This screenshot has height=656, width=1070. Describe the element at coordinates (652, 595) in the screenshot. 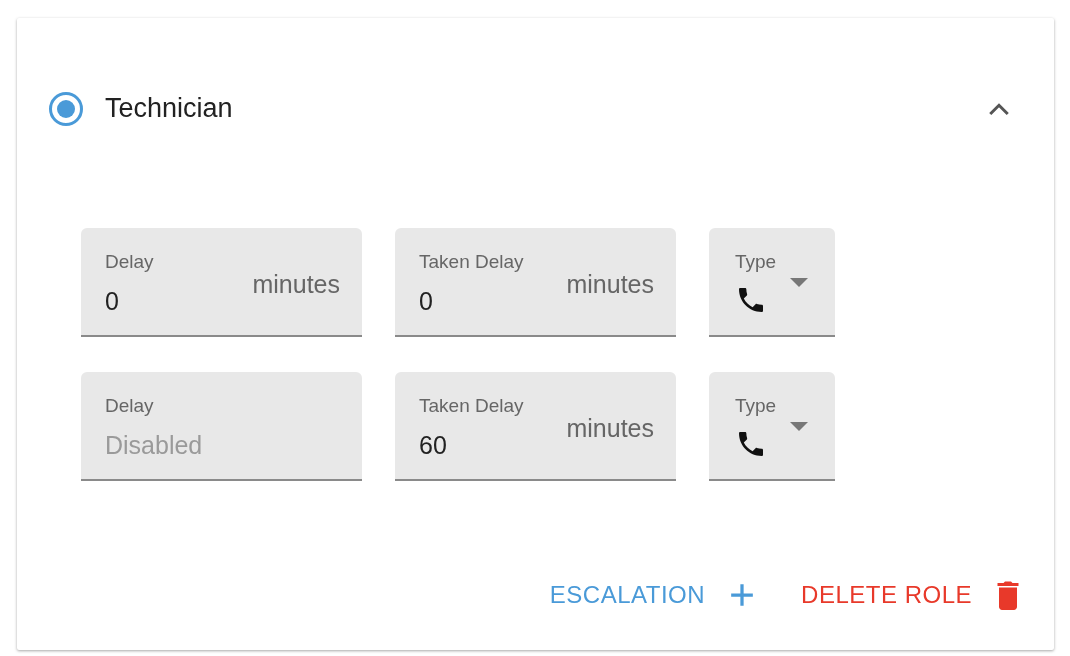

I see `add-escalation-button: ESCALATION` at that location.